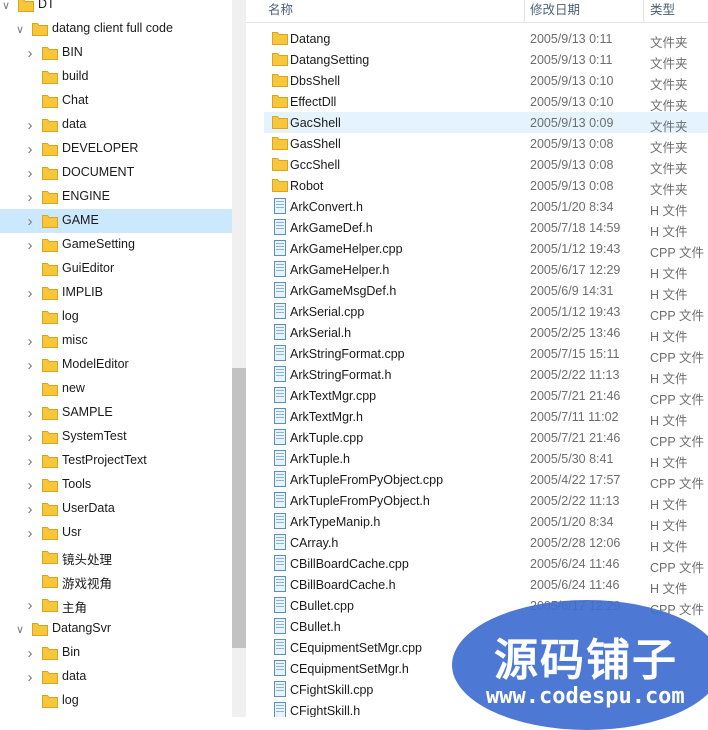 The height and width of the screenshot is (730, 708). I want to click on nav-tree-item: › Usr, so click(116, 533).